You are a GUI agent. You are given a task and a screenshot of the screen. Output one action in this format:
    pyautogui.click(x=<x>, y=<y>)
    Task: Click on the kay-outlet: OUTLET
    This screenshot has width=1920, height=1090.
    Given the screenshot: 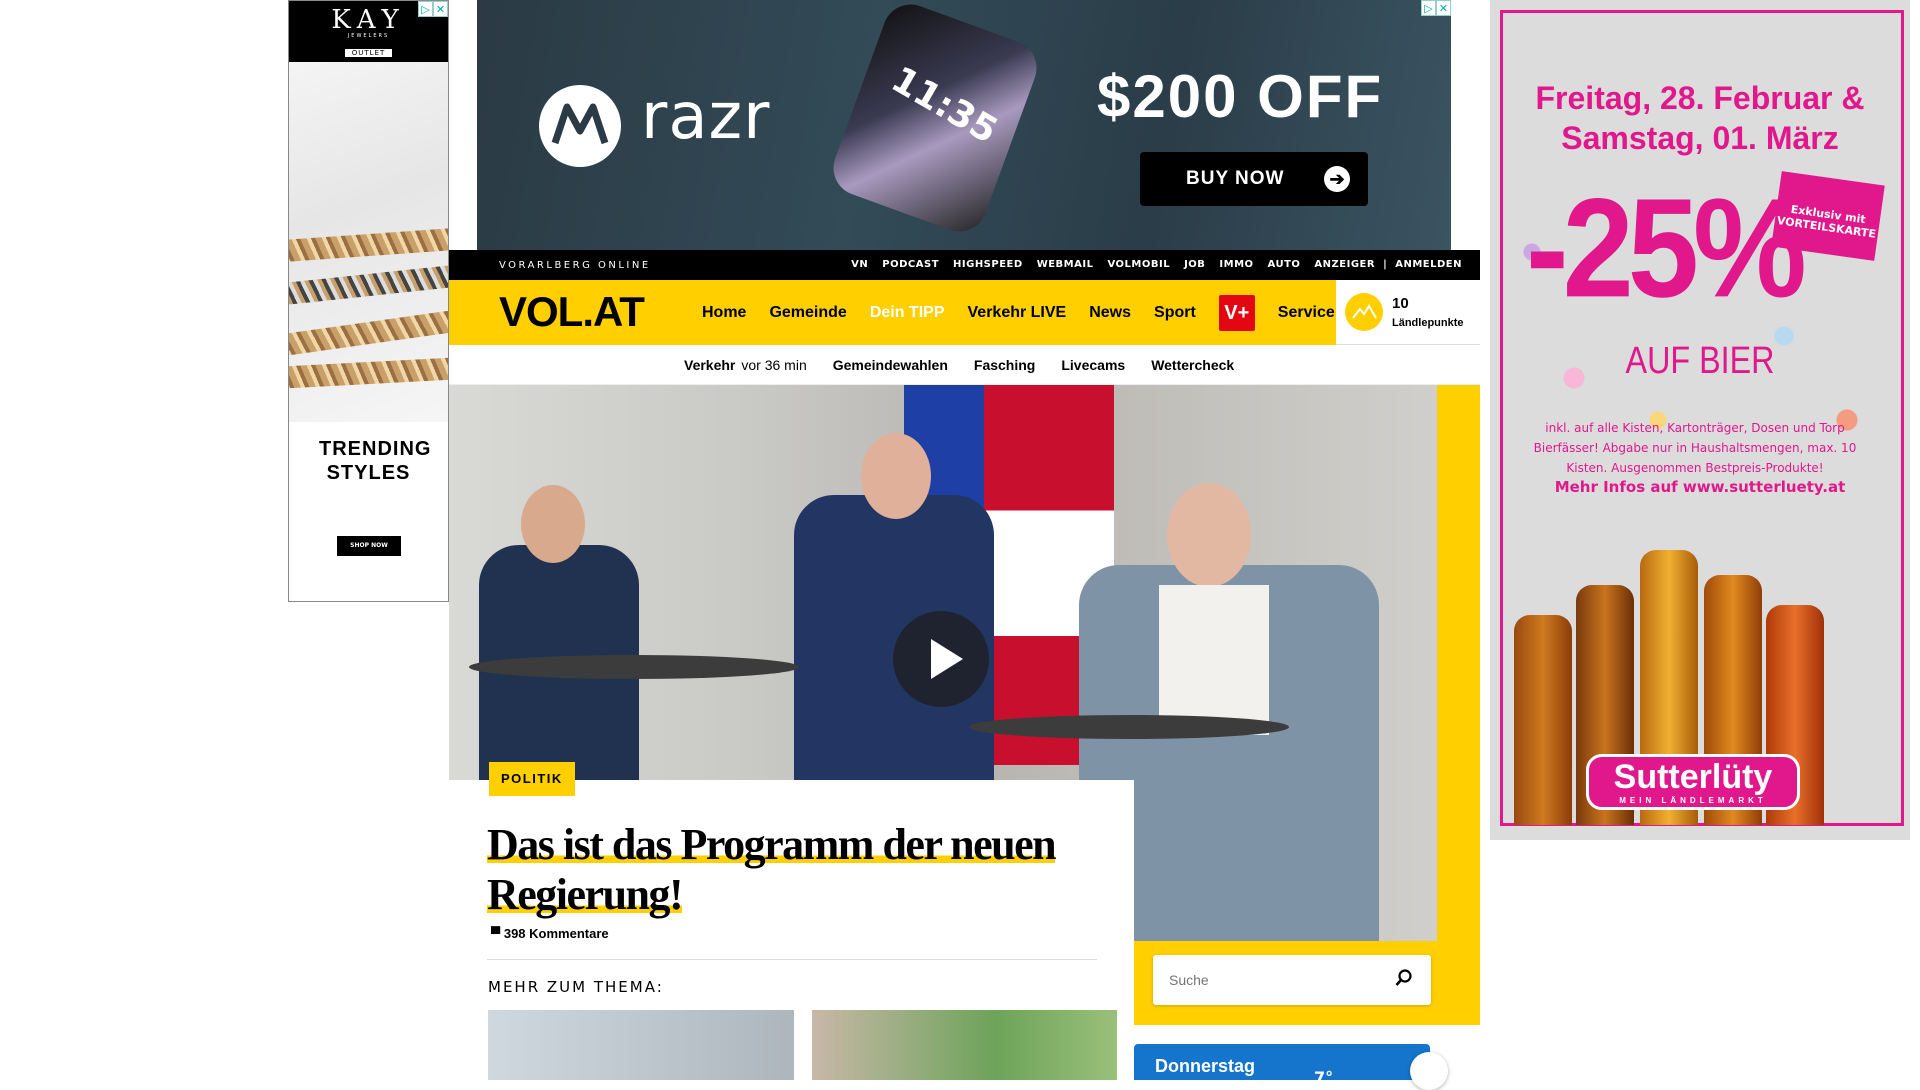 What is the action you would take?
    pyautogui.click(x=368, y=53)
    